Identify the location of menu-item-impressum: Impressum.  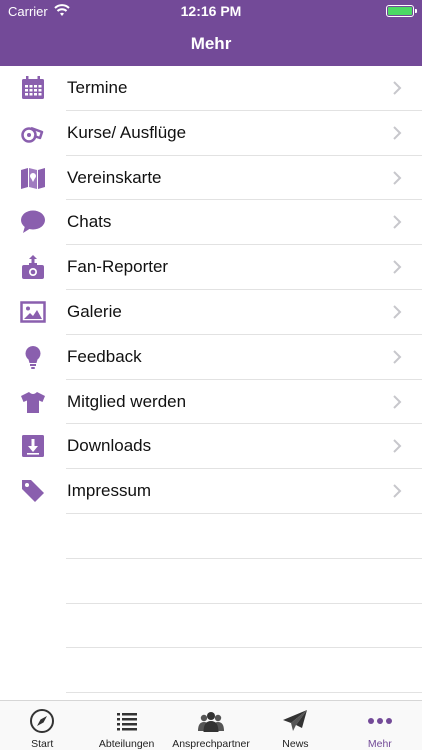
(211, 491).